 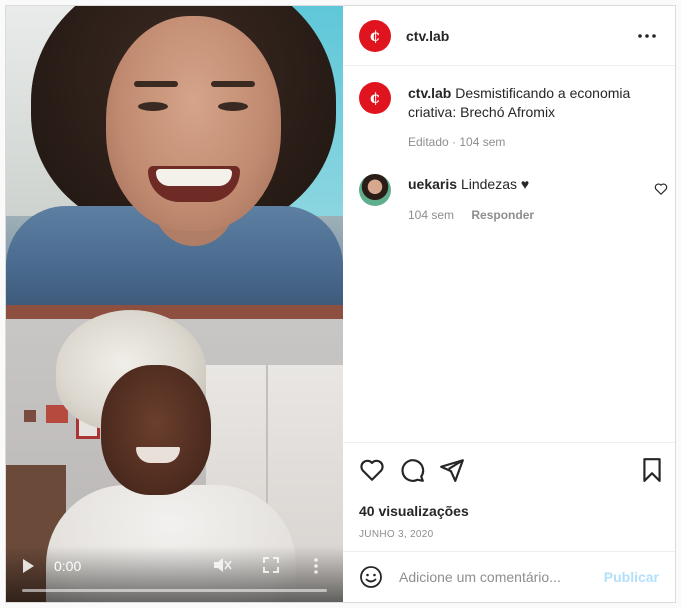 What do you see at coordinates (631, 577) in the screenshot?
I see `publish-button: Publicar` at bounding box center [631, 577].